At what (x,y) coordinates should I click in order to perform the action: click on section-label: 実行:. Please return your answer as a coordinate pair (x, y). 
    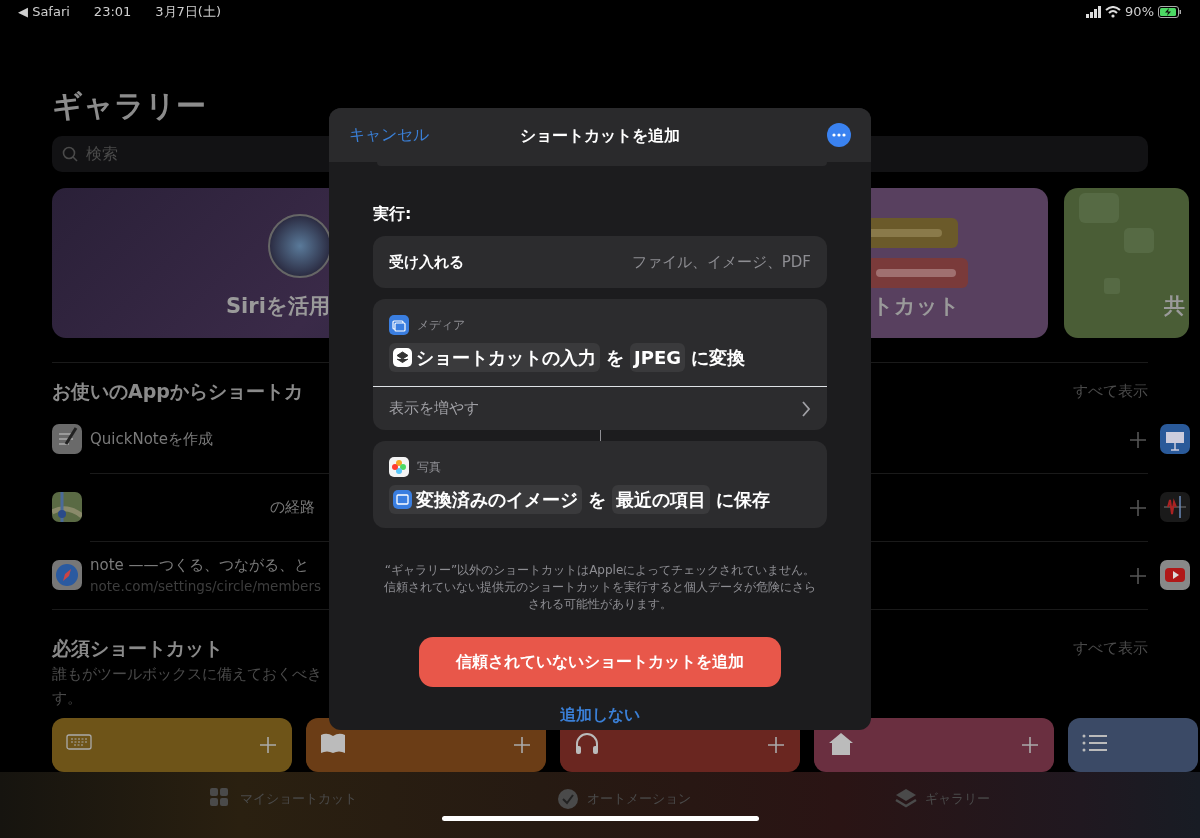
    Looking at the image, I should click on (393, 214).